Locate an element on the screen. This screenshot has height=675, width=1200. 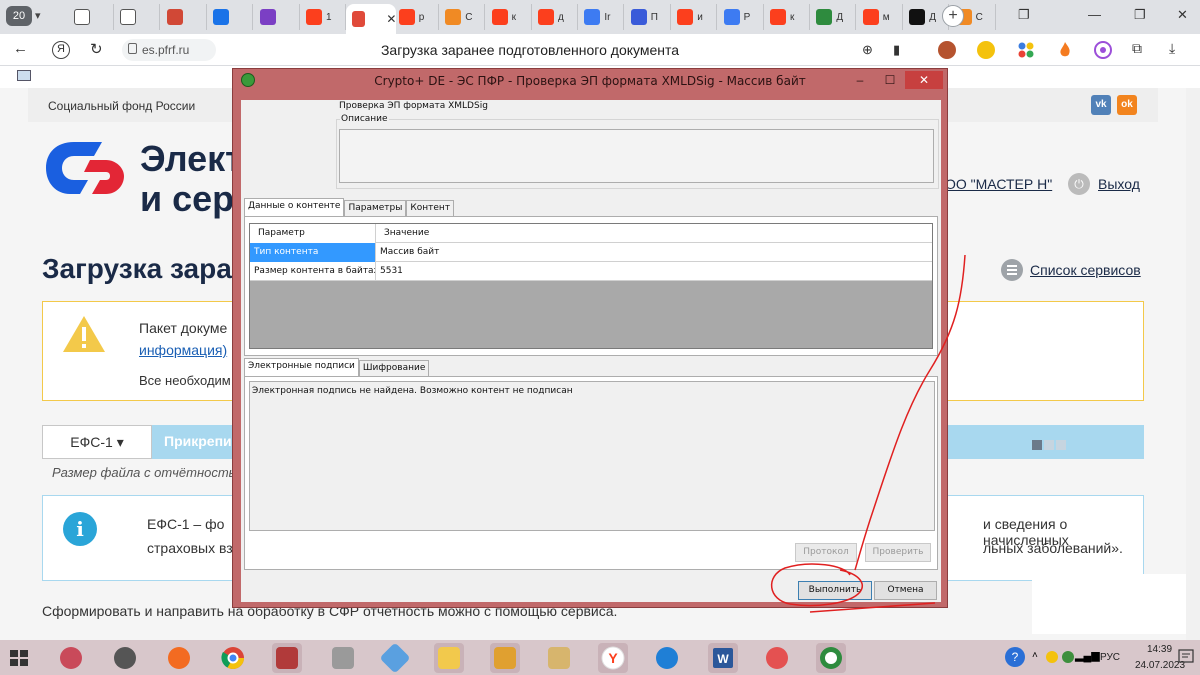
alice-icon is located at coordinates (1103, 50).